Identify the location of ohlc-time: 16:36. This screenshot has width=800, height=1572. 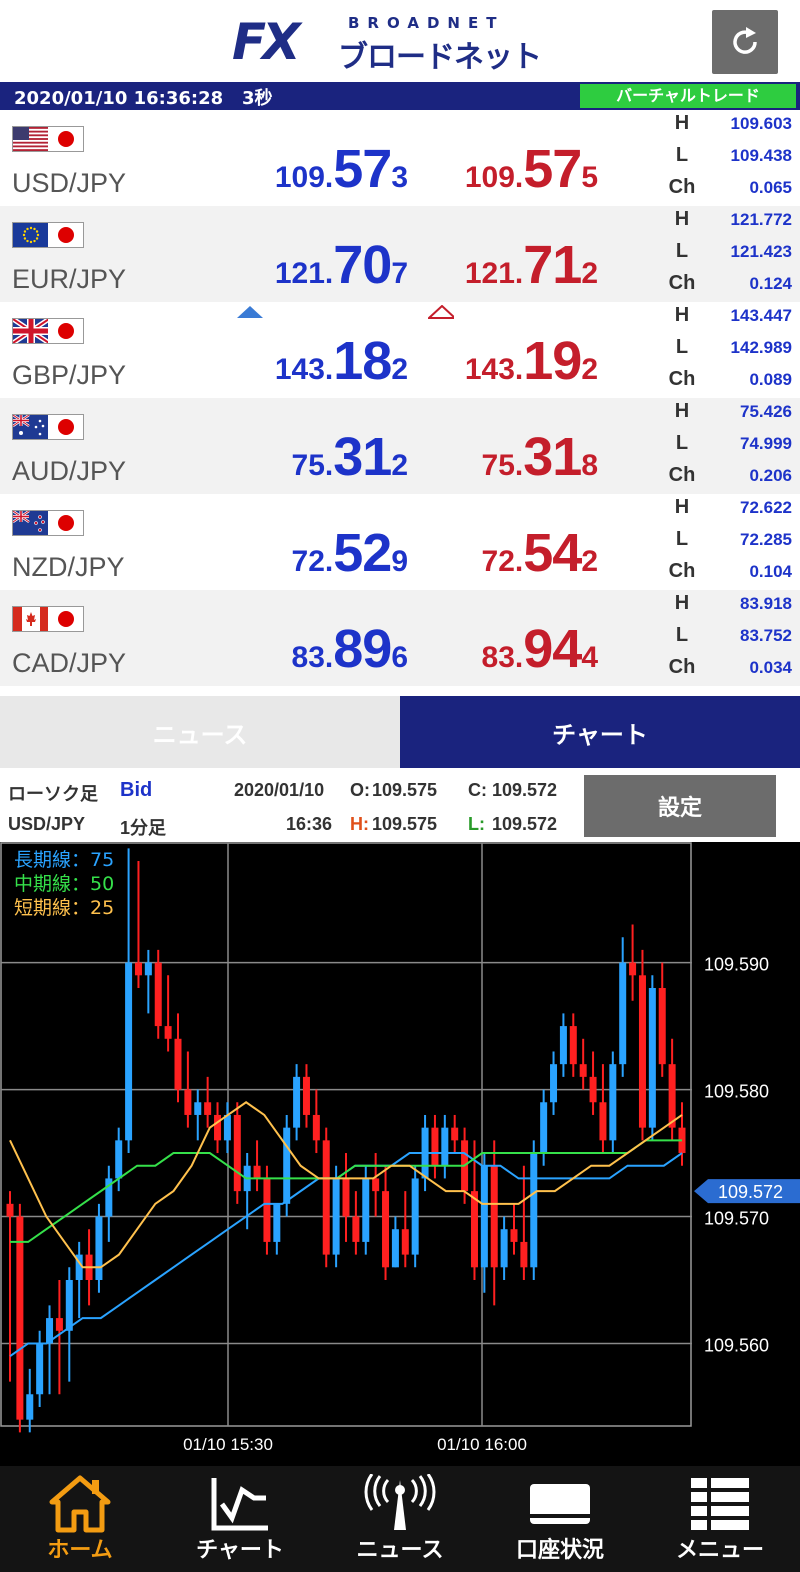
(309, 824).